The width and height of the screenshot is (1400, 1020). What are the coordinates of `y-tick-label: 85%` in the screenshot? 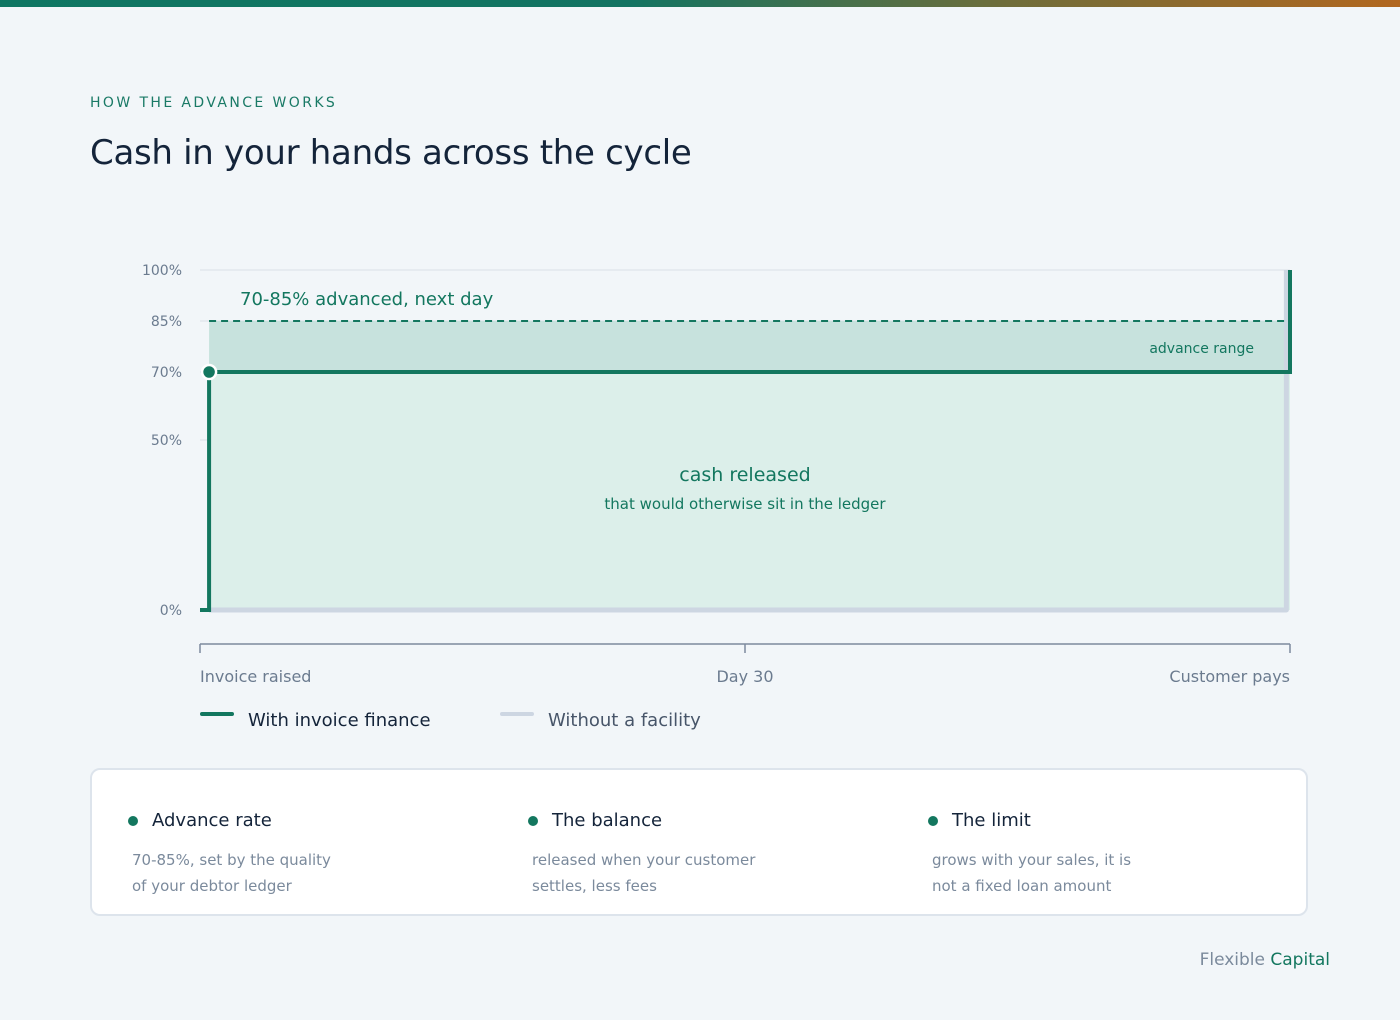 It's located at (166, 322).